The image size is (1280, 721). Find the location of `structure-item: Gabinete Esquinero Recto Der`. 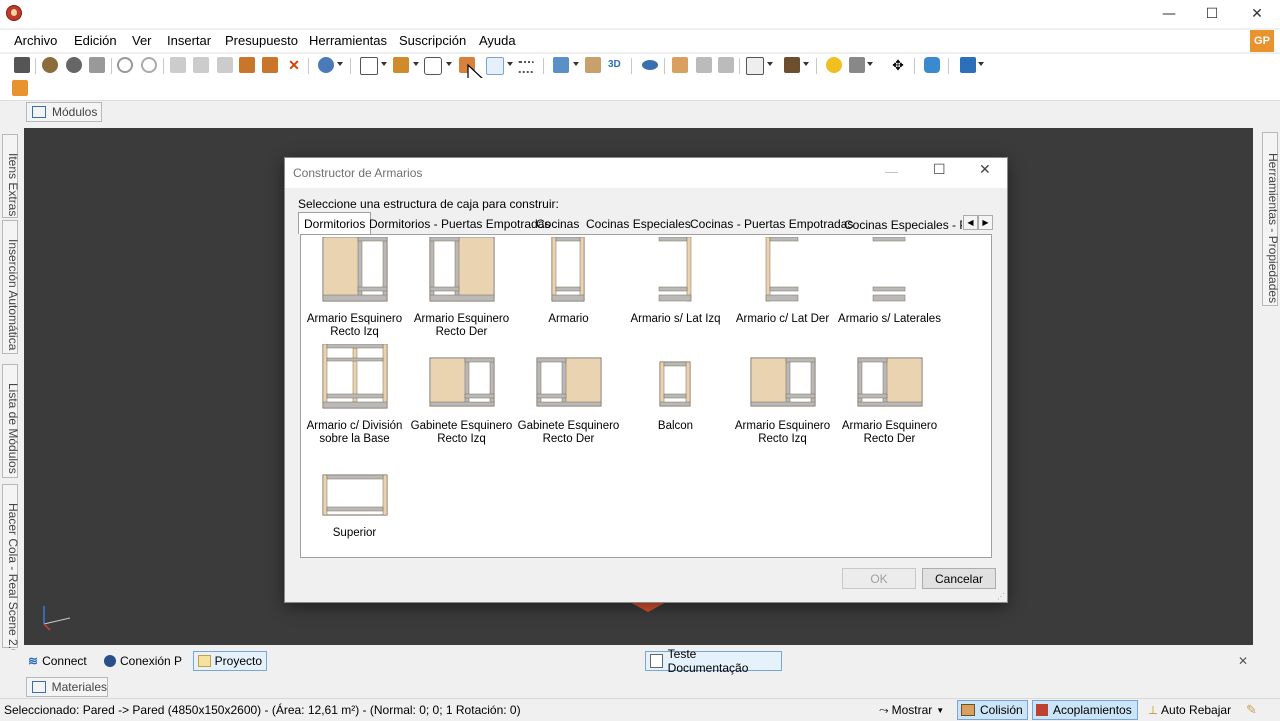

structure-item: Gabinete Esquinero Recto Der is located at coordinates (568, 394).